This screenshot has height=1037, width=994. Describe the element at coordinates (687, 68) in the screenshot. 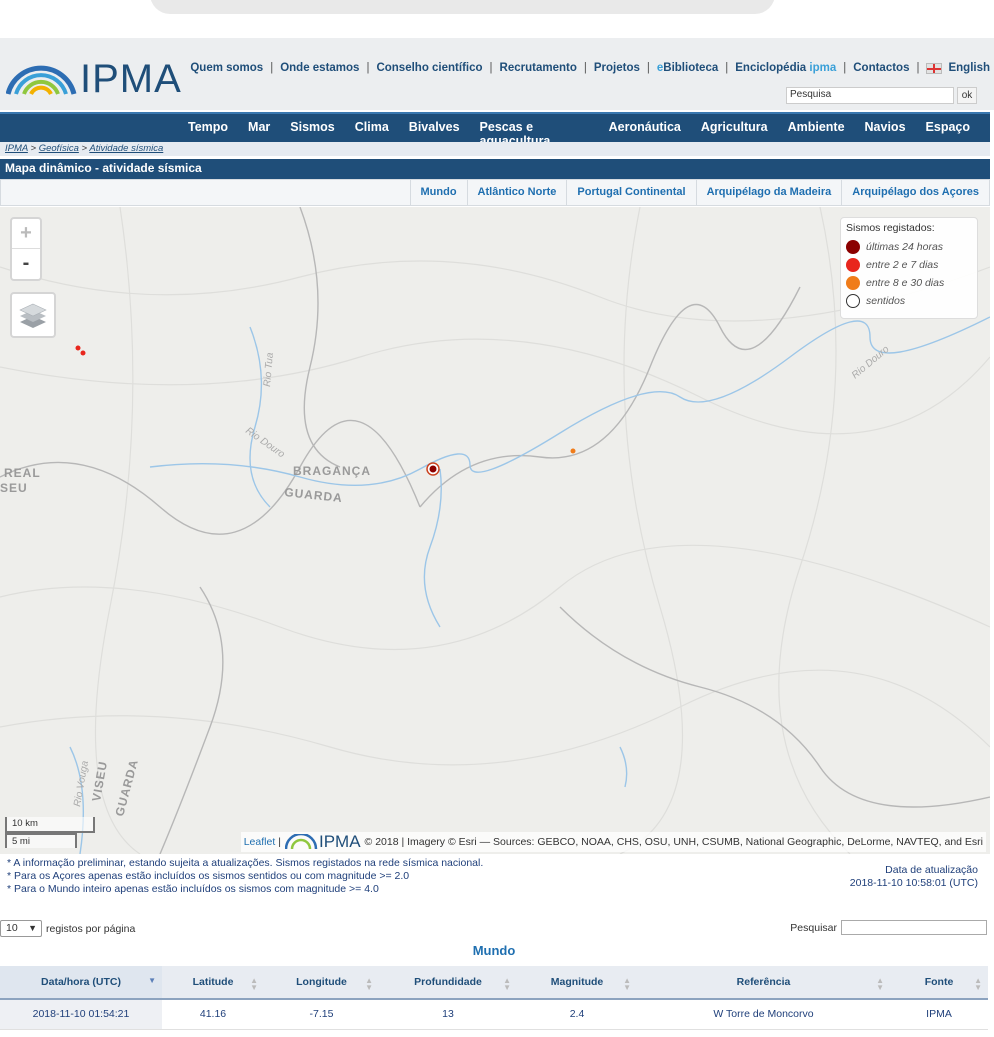

I see `link-ebiblioteca: eBiblioteca` at that location.